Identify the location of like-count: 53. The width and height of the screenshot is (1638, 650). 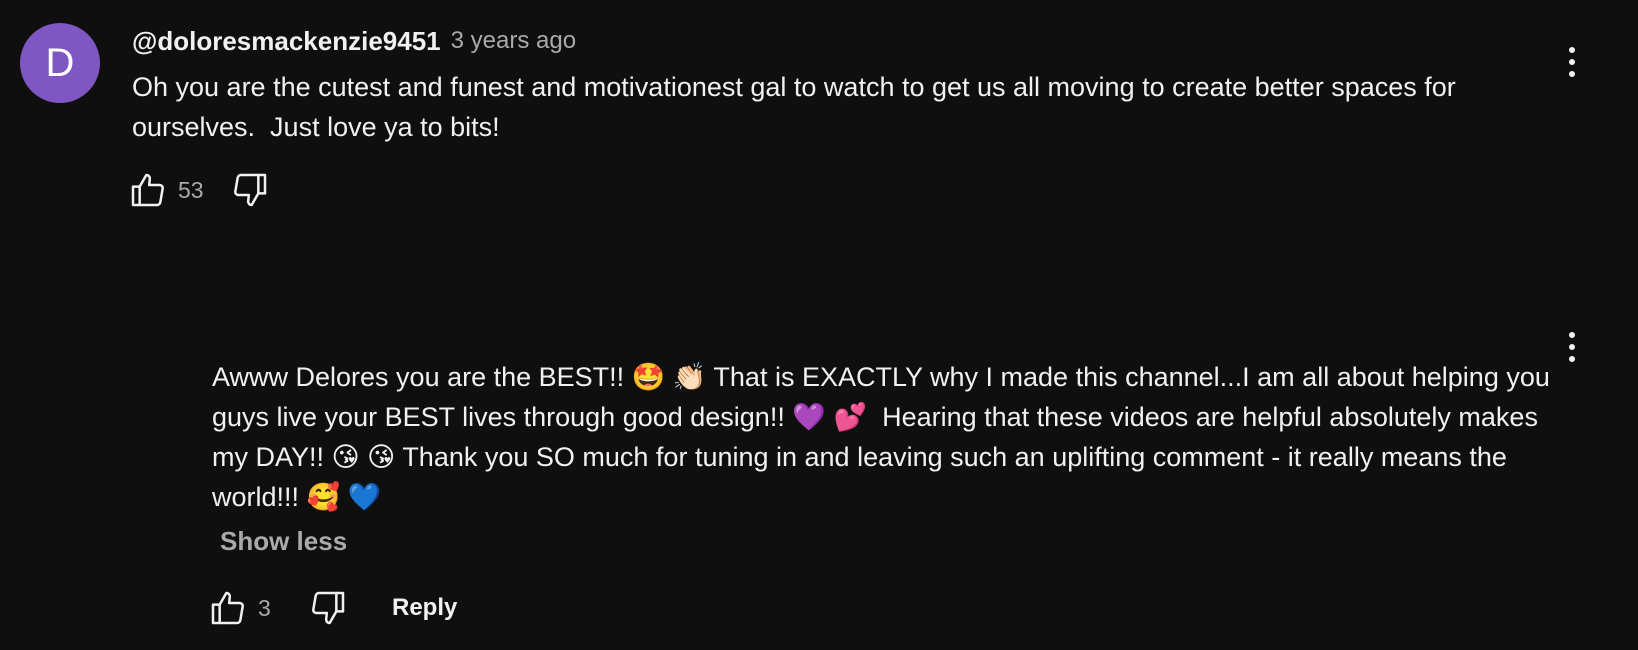
(191, 189).